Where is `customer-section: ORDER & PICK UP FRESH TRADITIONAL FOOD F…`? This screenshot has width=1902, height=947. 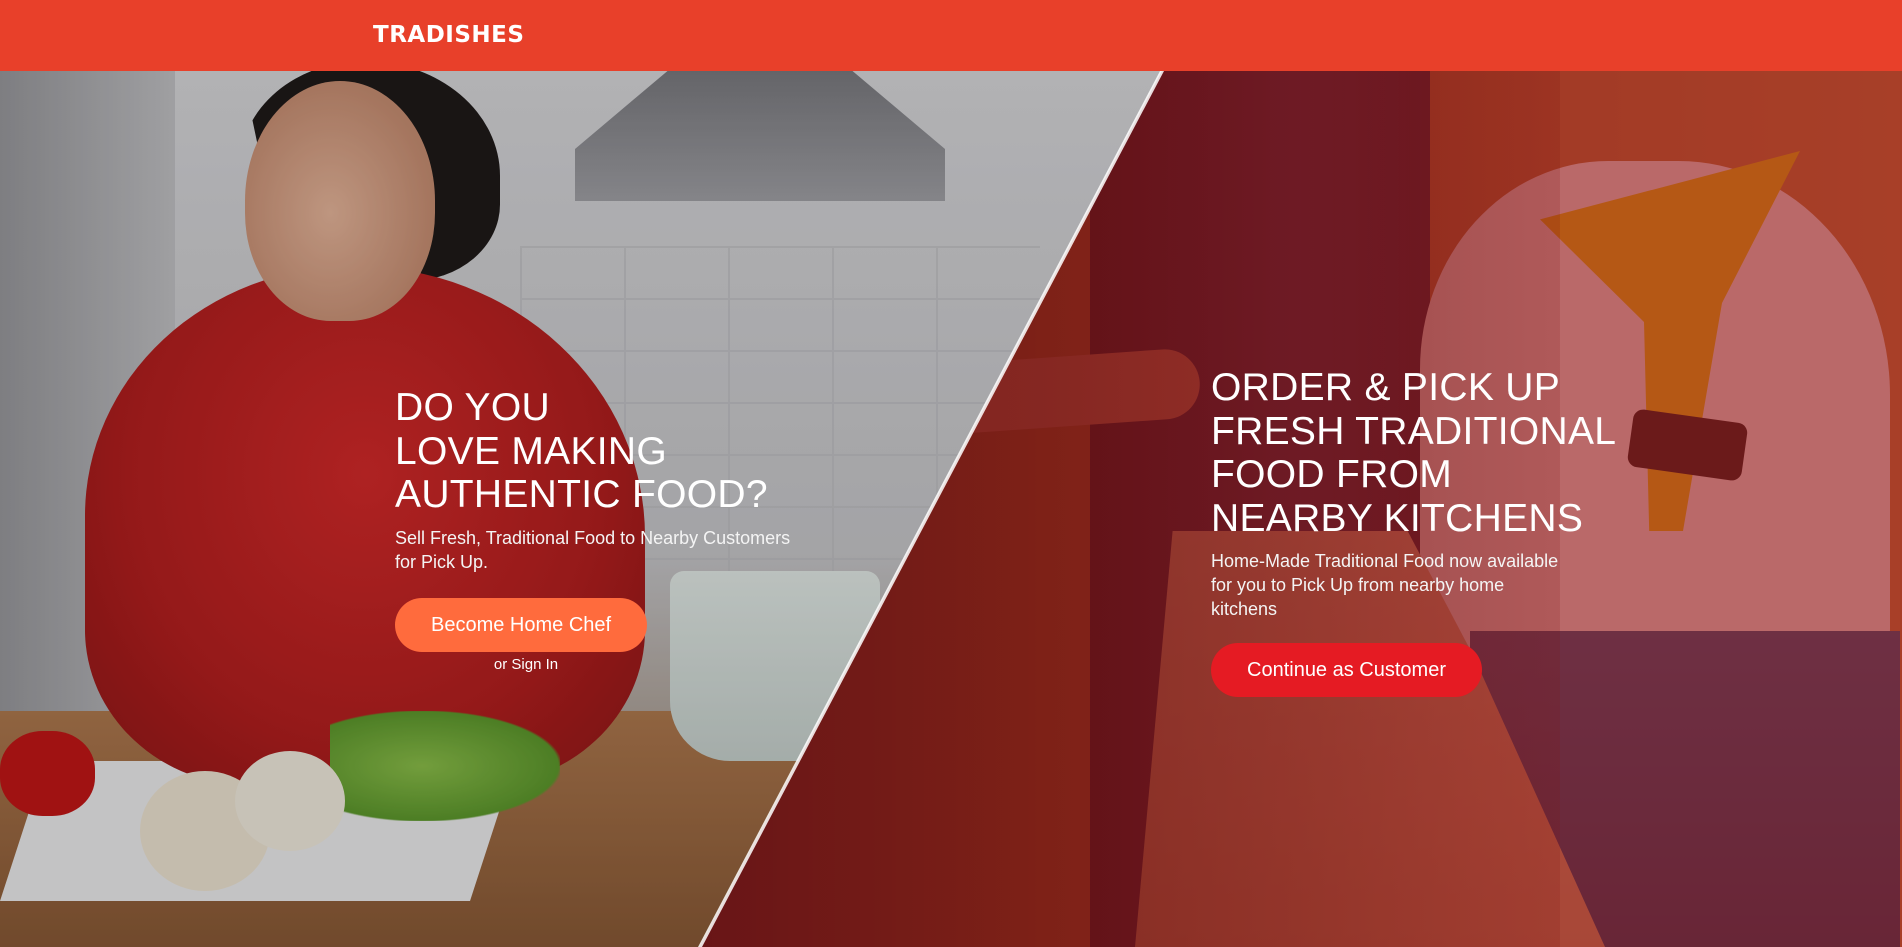
customer-section: ORDER & PICK UP FRESH TRADITIONAL FOOD F… is located at coordinates (1431, 531).